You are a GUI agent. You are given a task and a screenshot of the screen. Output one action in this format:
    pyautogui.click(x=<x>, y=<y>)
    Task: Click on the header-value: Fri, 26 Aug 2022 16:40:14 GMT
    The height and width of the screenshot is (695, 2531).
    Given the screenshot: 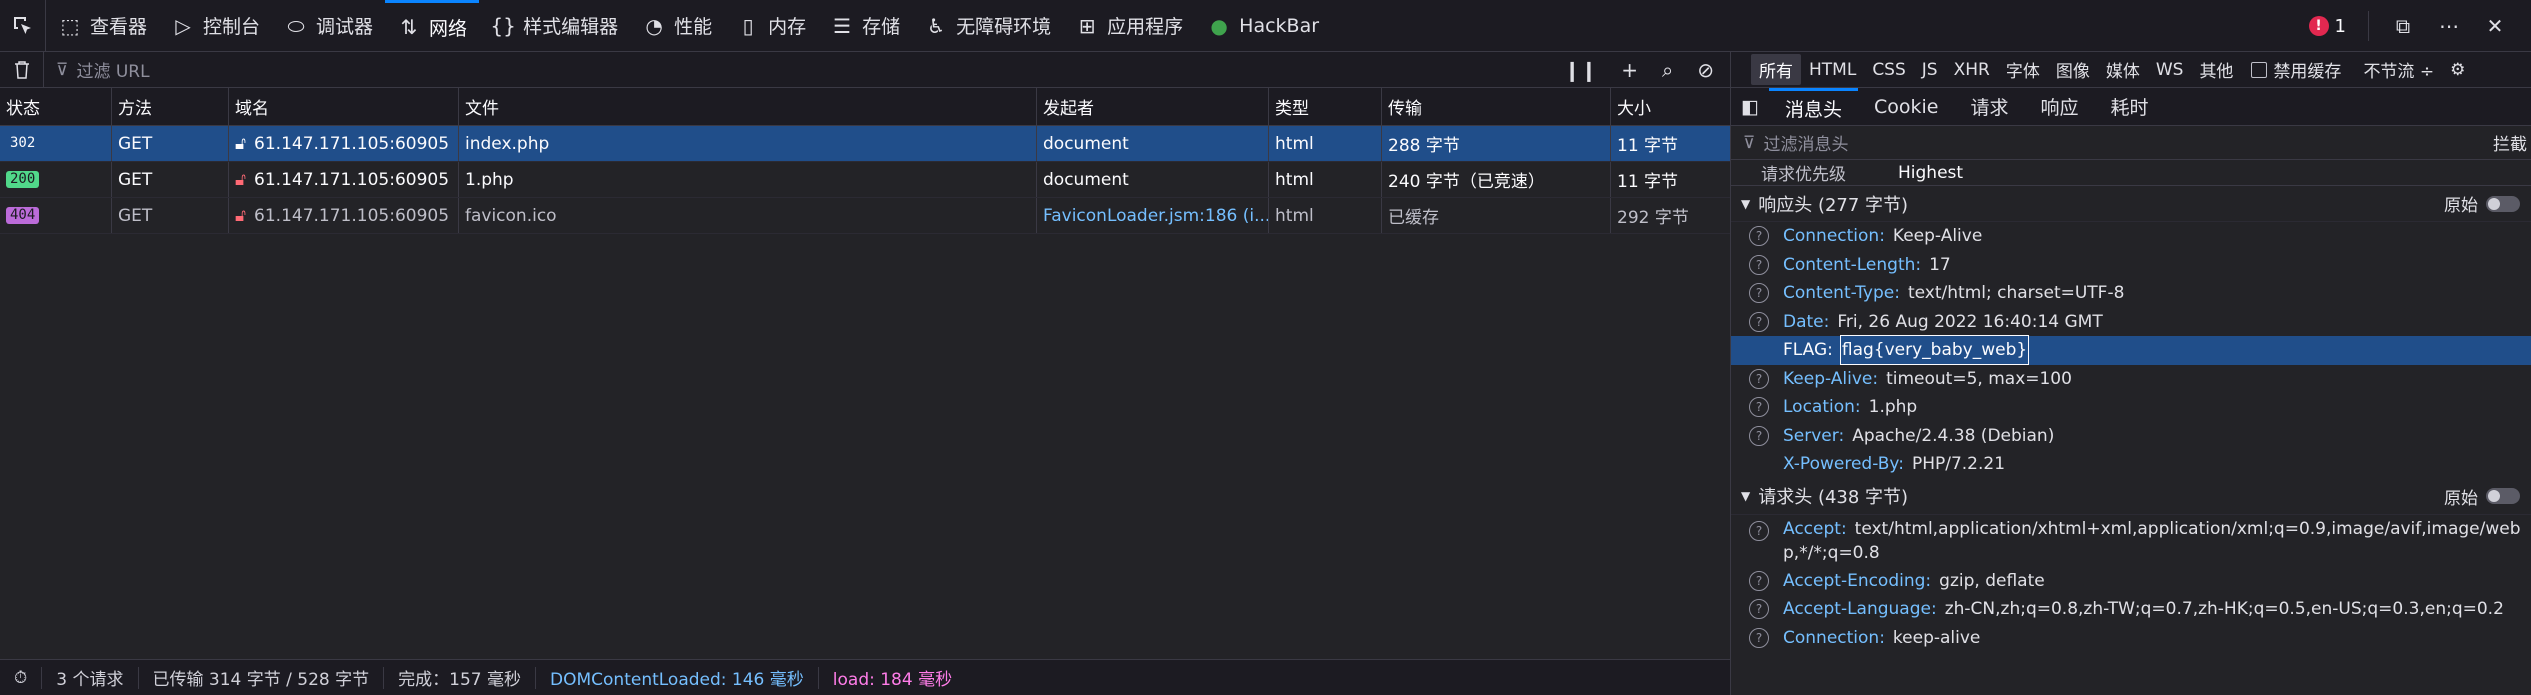 What is the action you would take?
    pyautogui.click(x=1970, y=321)
    